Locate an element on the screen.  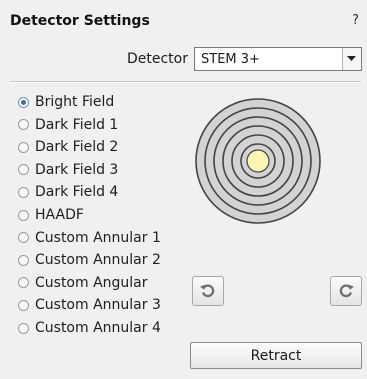
help-button: ? is located at coordinates (355, 20).